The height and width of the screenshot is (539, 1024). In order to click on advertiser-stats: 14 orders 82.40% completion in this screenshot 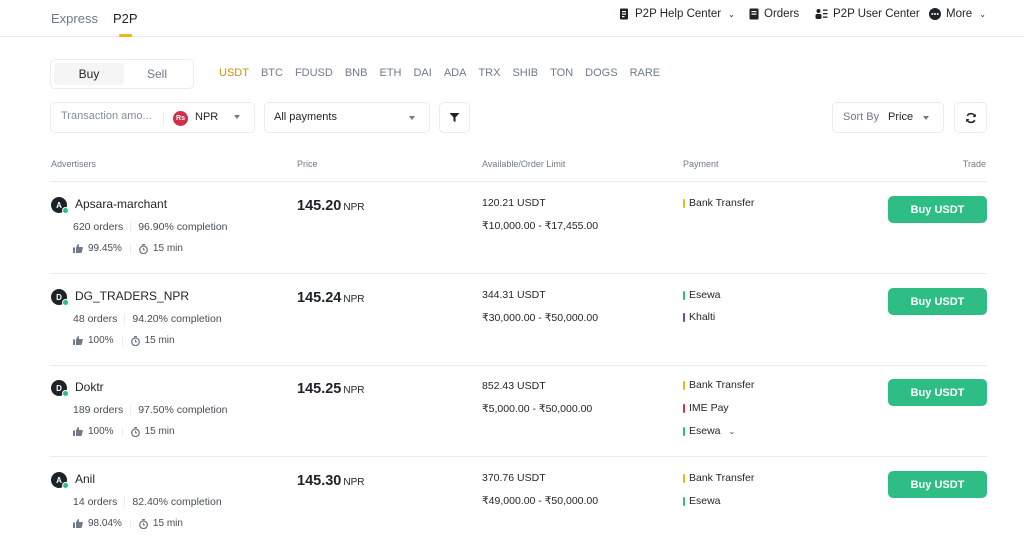, I will do `click(147, 502)`.